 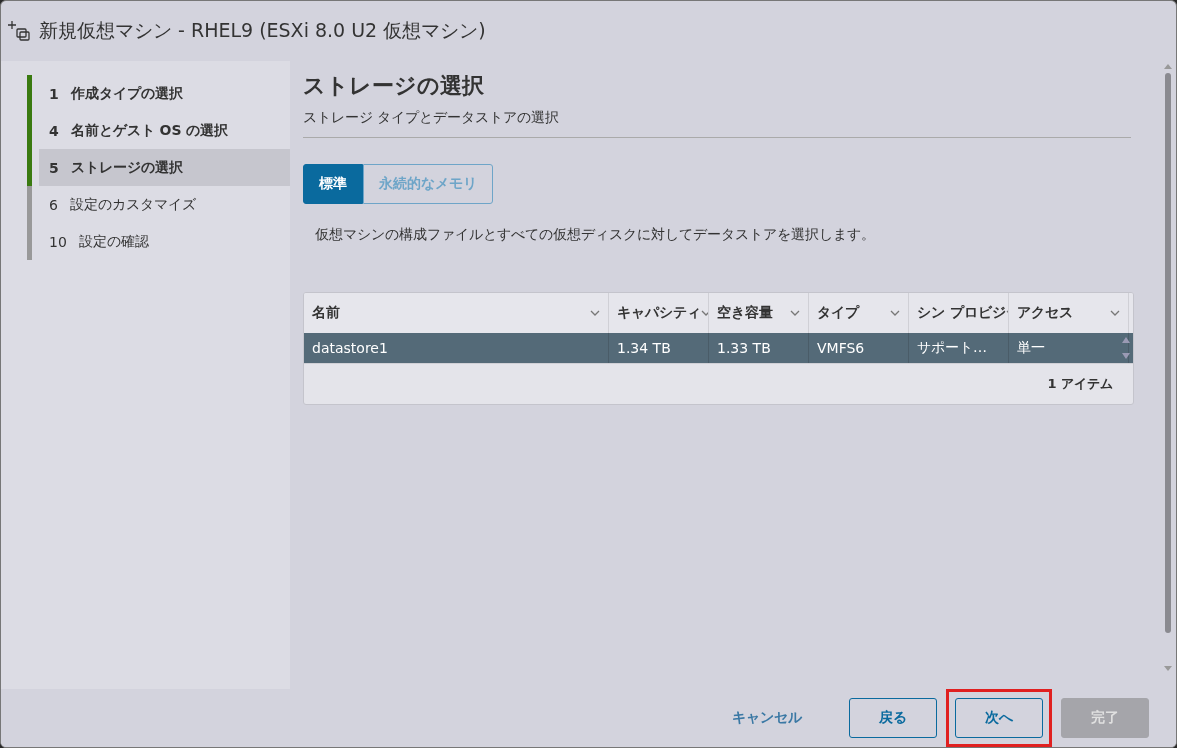 What do you see at coordinates (456, 348) in the screenshot?
I see `table-cell: datastore1` at bounding box center [456, 348].